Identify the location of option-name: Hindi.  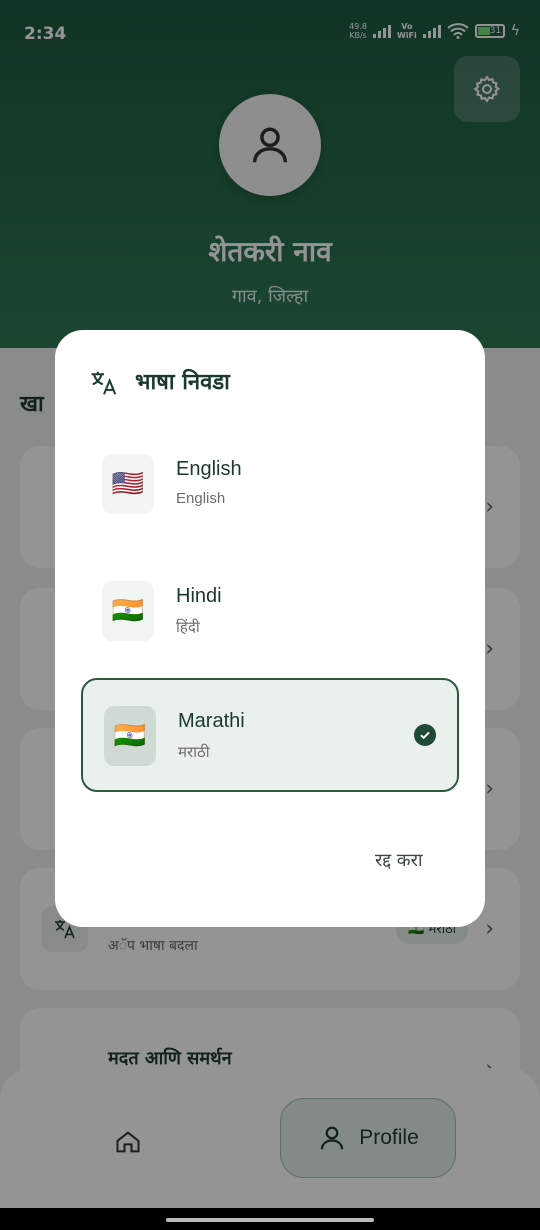
(199, 596).